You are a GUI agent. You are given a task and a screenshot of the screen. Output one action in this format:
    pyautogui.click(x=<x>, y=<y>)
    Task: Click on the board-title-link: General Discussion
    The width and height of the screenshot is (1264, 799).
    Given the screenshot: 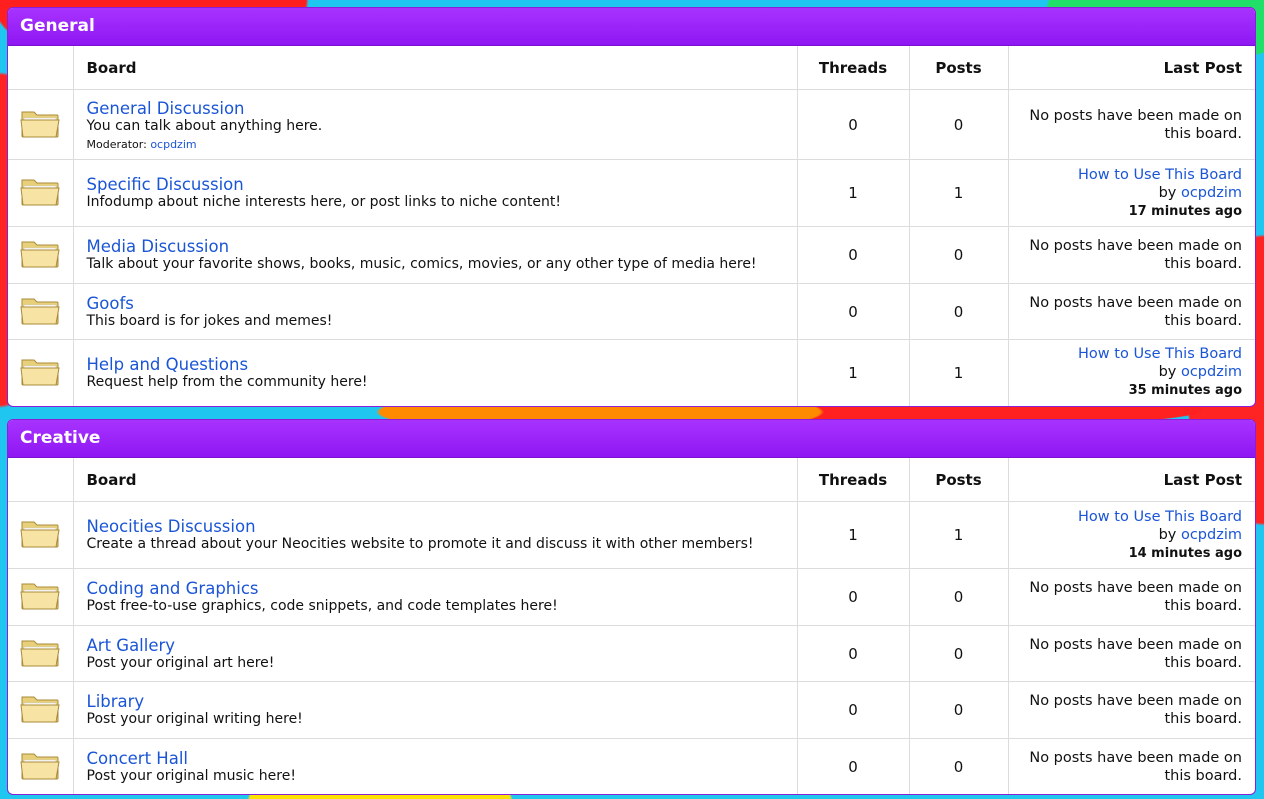 What is the action you would take?
    pyautogui.click(x=442, y=108)
    